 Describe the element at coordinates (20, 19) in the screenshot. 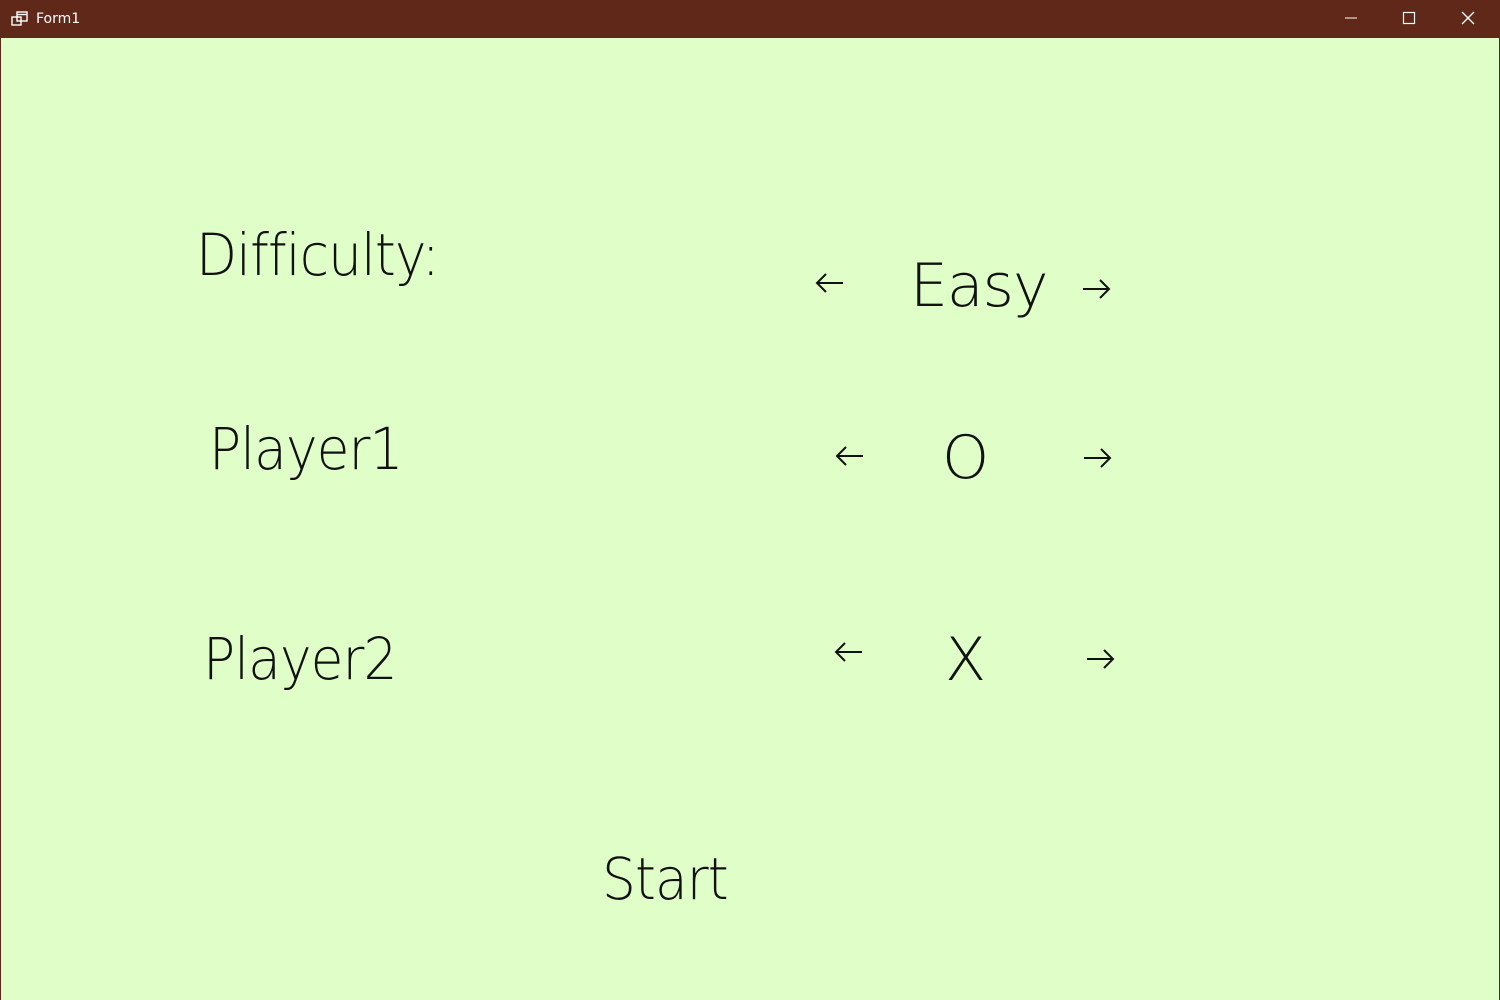

I see `window-restore-app-icon` at that location.